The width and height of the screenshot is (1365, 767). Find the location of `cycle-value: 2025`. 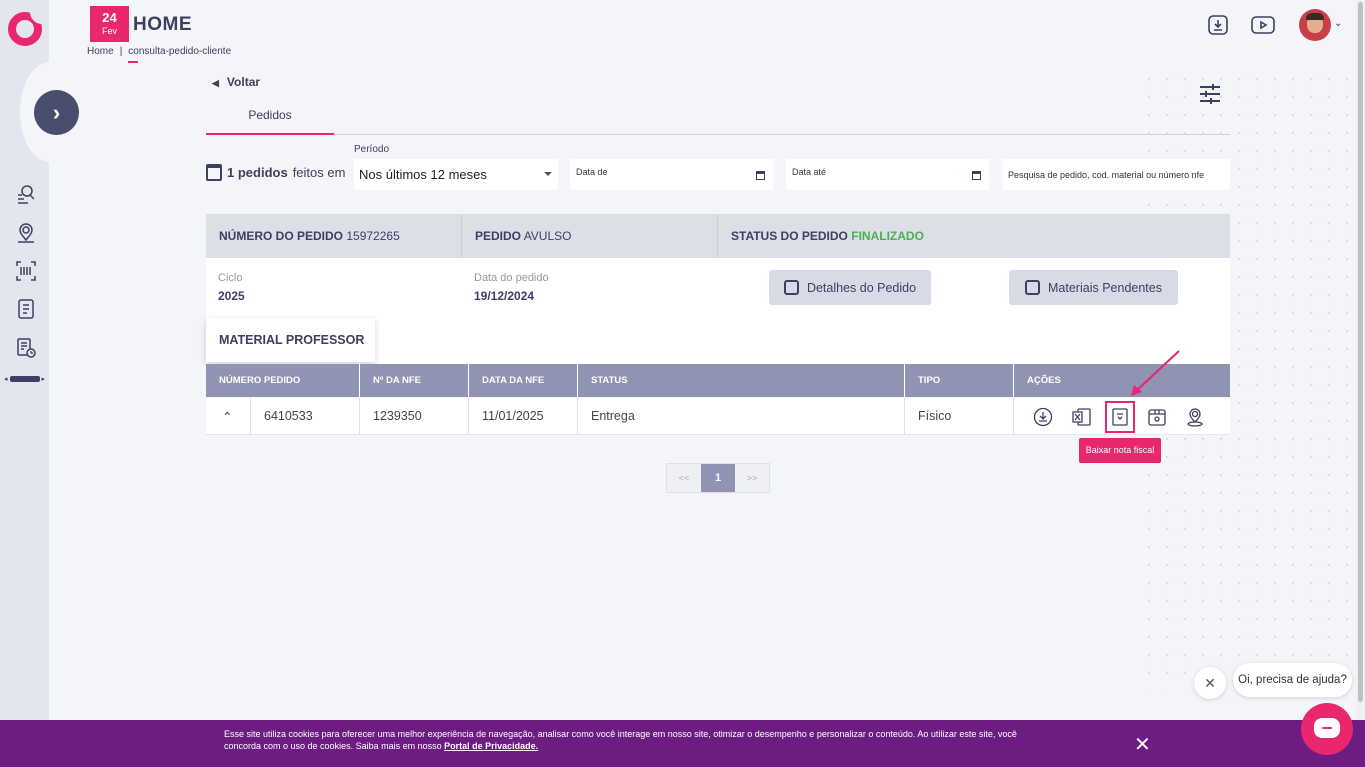

cycle-value: 2025 is located at coordinates (231, 296).